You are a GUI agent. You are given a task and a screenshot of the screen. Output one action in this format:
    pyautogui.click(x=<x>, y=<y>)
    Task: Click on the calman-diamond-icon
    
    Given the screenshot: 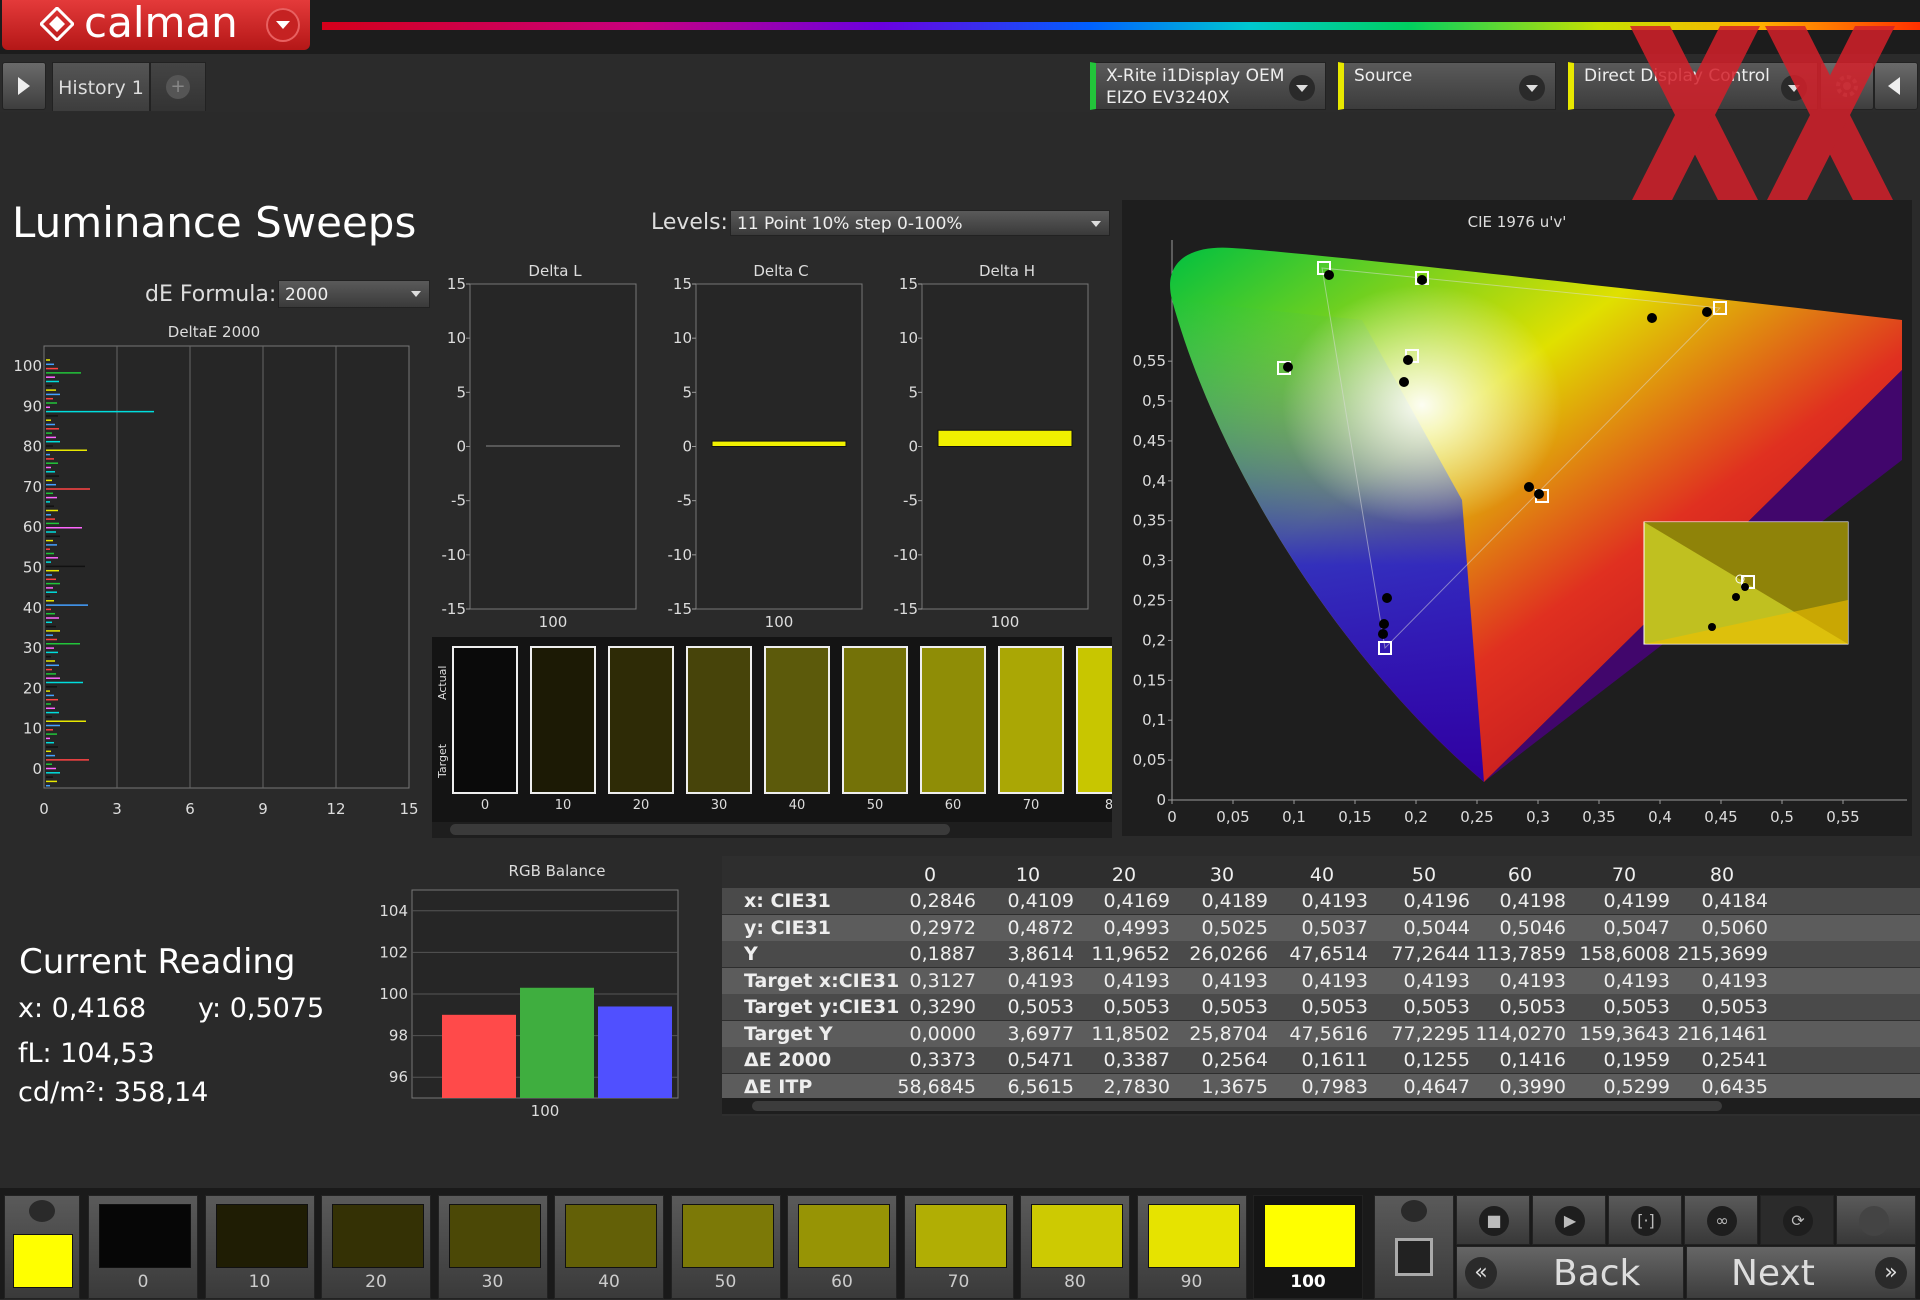 What is the action you would take?
    pyautogui.click(x=57, y=24)
    